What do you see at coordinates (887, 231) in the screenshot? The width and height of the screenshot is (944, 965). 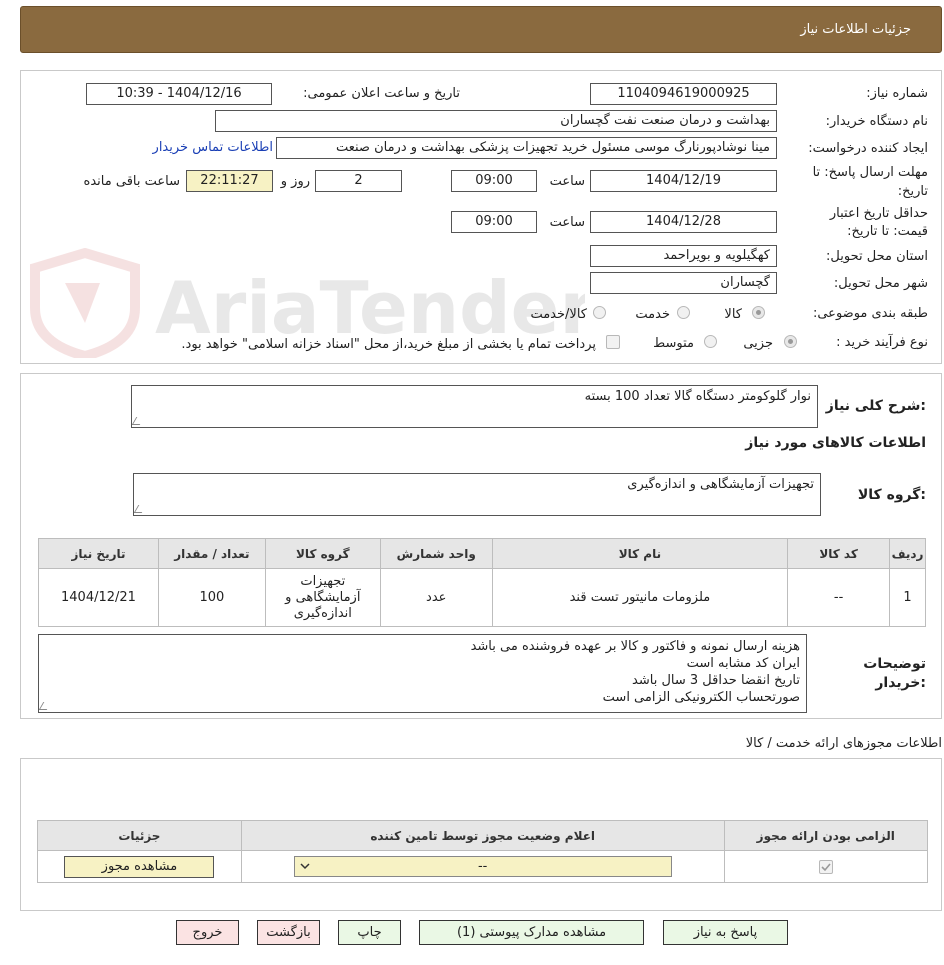 I see `validity-label-line2: قیمت: تا تاریخ:` at bounding box center [887, 231].